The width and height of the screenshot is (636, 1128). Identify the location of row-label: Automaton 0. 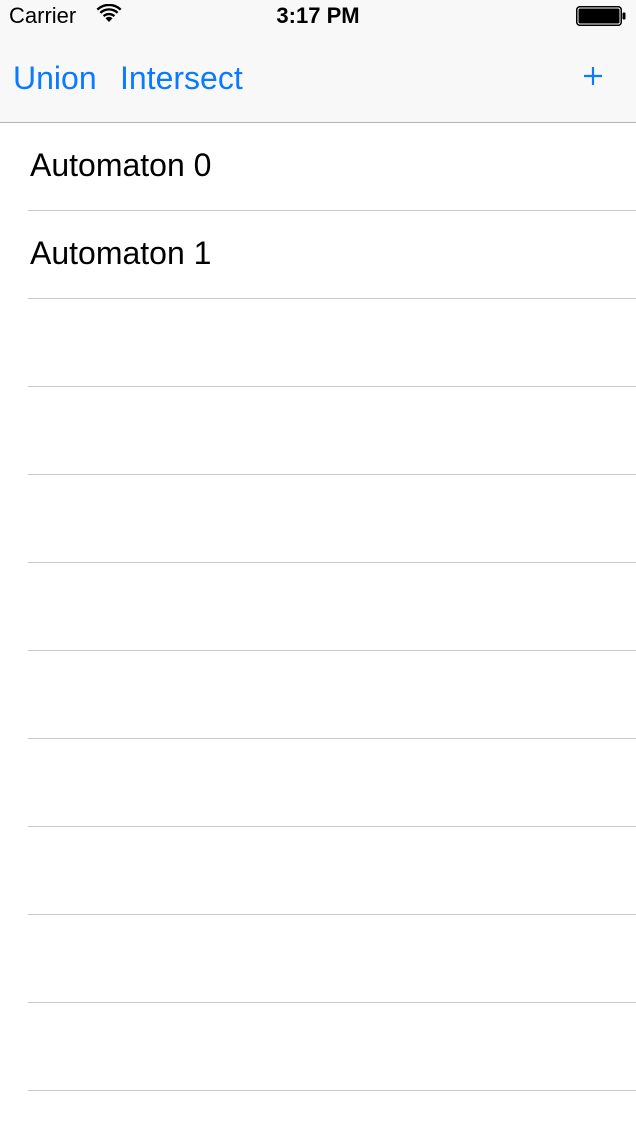
(121, 165).